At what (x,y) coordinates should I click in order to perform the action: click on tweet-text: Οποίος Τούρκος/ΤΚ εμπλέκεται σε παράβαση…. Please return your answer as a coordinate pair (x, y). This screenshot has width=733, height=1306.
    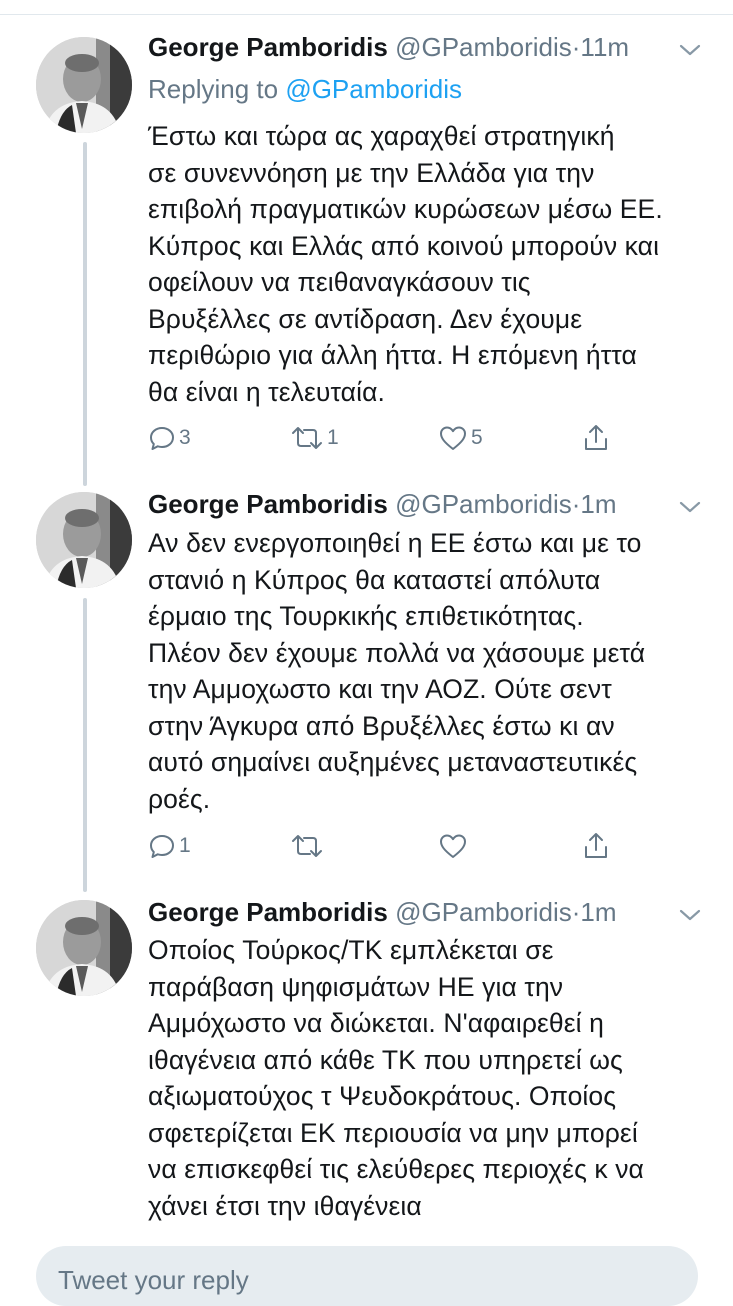
    Looking at the image, I should click on (396, 1078).